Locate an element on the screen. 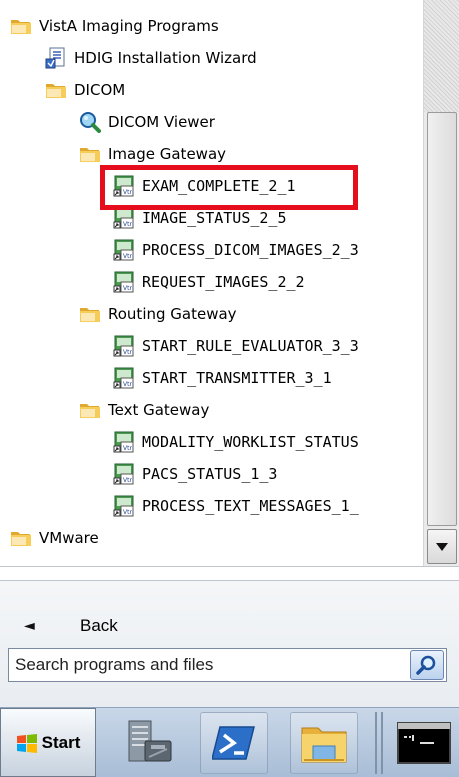  menu-item-label: HDIG Installation Wizard is located at coordinates (165, 58).